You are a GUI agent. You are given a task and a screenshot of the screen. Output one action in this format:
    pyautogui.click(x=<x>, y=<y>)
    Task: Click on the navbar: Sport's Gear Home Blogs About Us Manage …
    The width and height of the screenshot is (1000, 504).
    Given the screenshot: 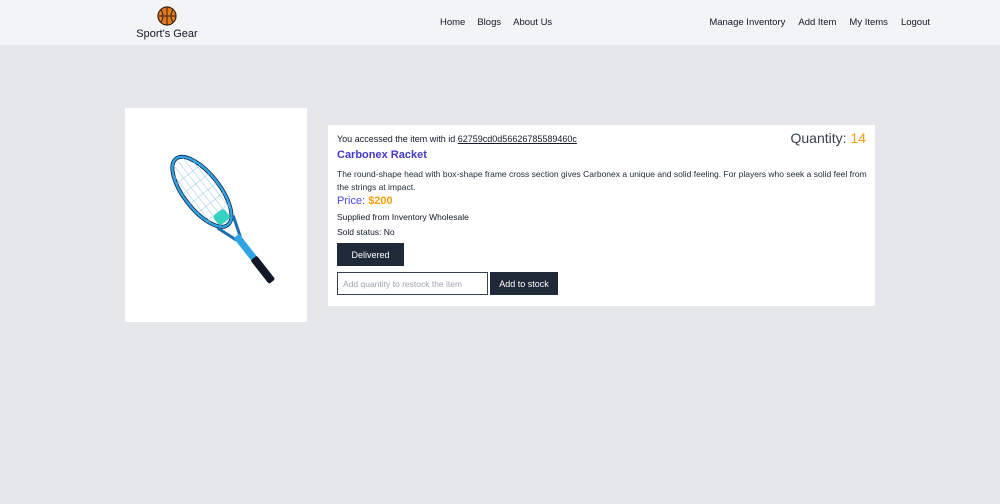 What is the action you would take?
    pyautogui.click(x=500, y=22)
    